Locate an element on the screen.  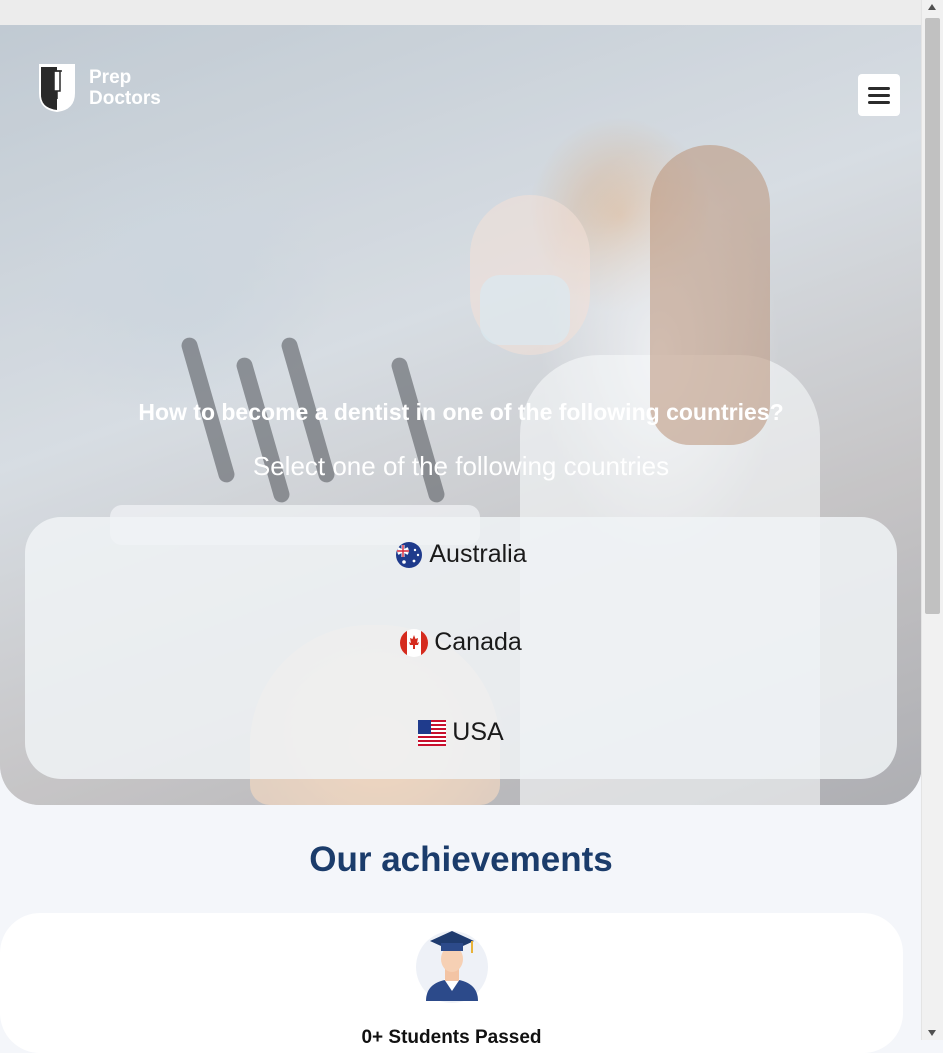
country-option-canada: Canada is located at coordinates (461, 642).